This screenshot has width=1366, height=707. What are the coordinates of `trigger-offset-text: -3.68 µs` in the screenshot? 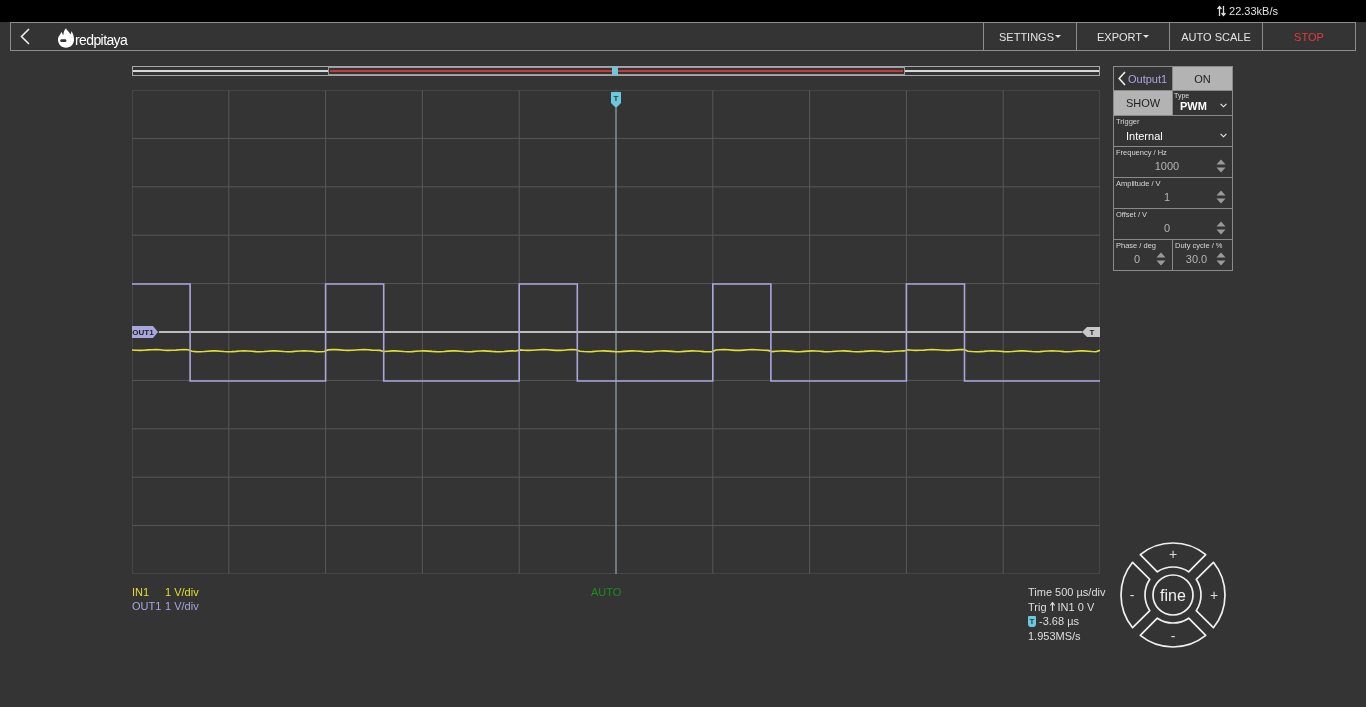 It's located at (1059, 621).